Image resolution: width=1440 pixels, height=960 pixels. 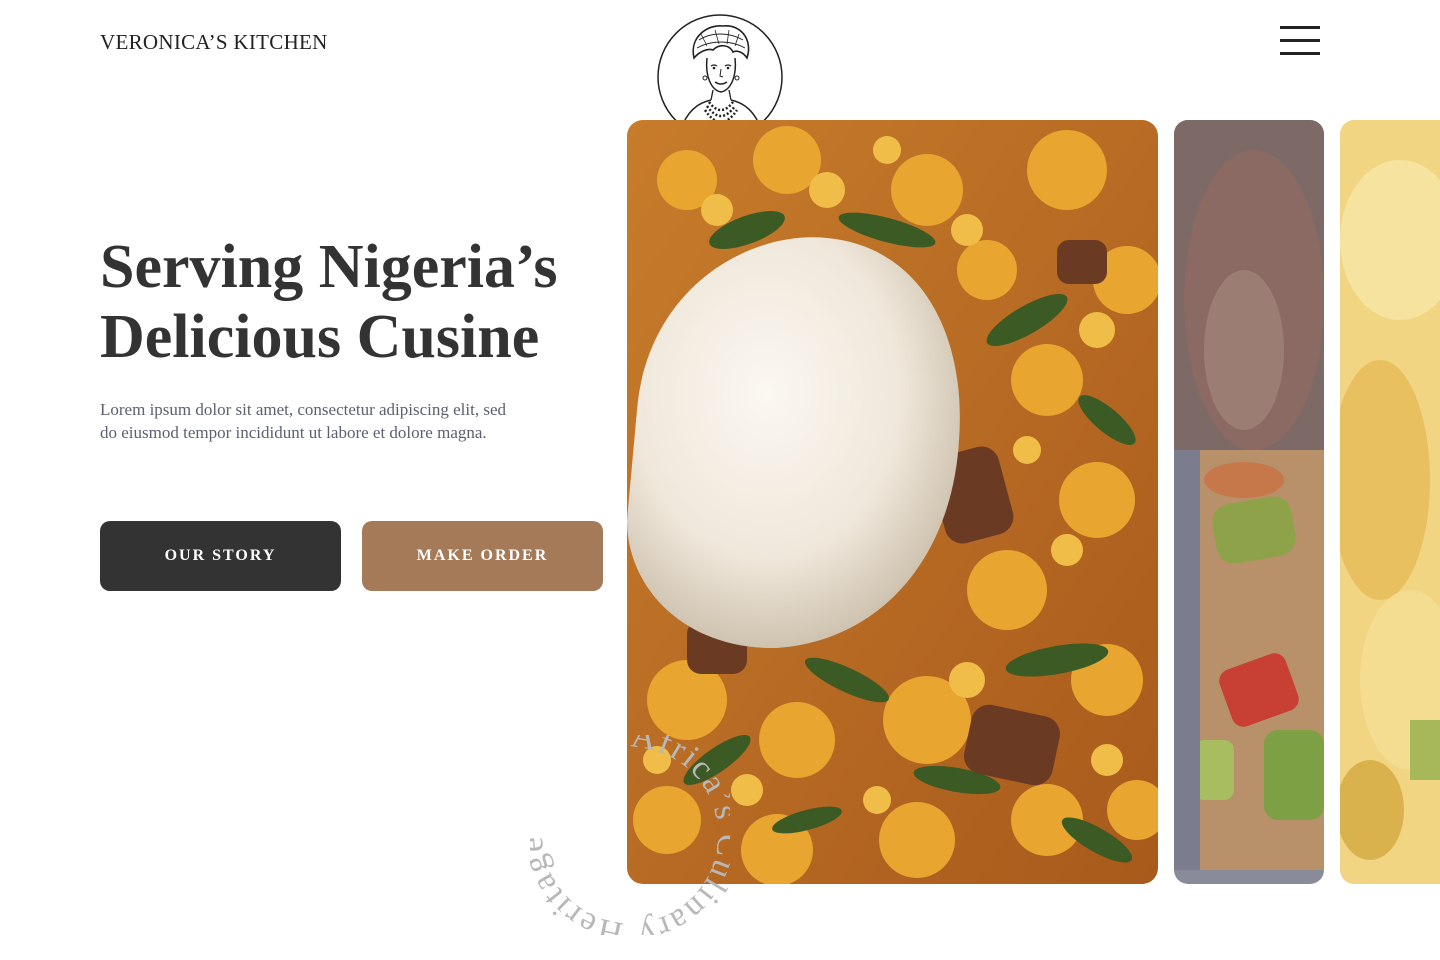 What do you see at coordinates (1300, 27) in the screenshot?
I see `hamburger-menu-icon` at bounding box center [1300, 27].